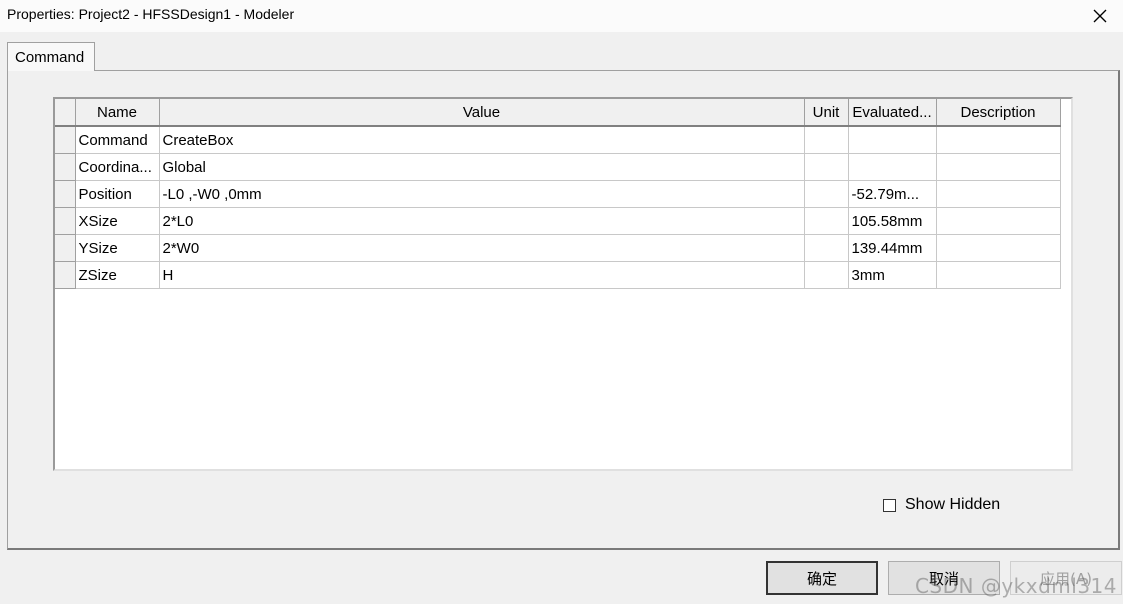  What do you see at coordinates (482, 275) in the screenshot?
I see `cell-value: H` at bounding box center [482, 275].